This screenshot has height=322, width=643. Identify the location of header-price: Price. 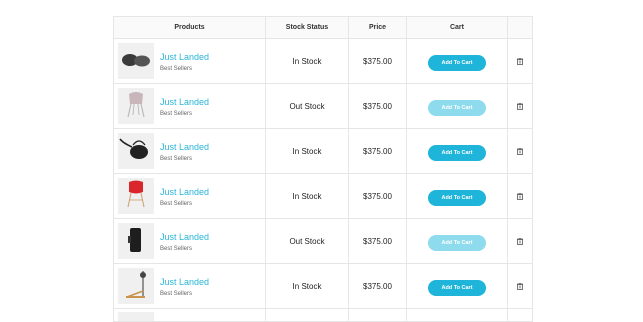
(377, 27).